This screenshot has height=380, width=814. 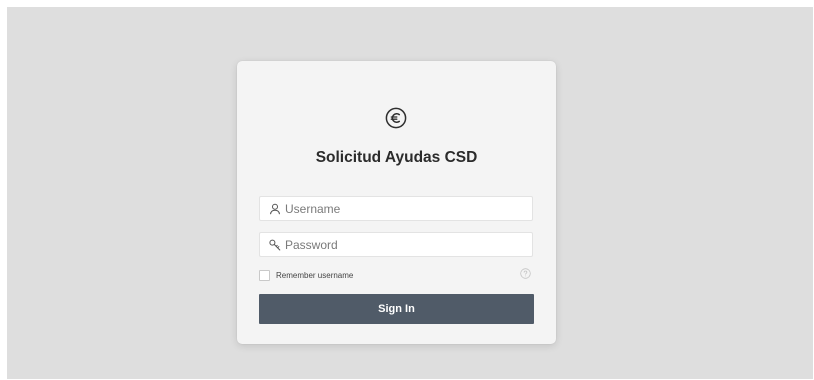 What do you see at coordinates (396, 118) in the screenshot?
I see `euro-icon` at bounding box center [396, 118].